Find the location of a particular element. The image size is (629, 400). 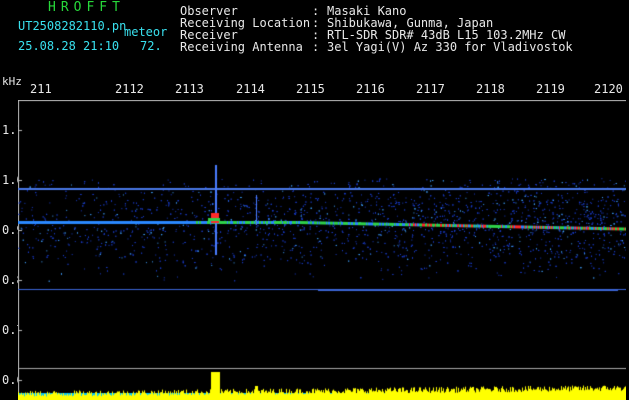

file-type: meteor is located at coordinates (146, 32).